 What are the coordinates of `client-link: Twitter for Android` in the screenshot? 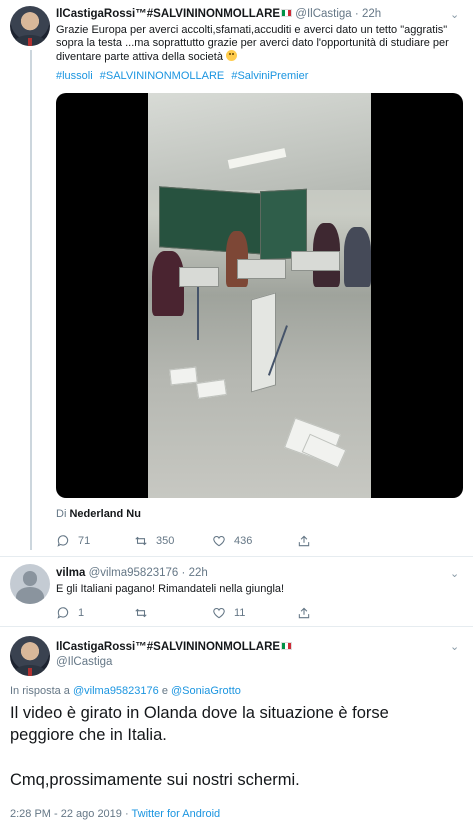 It's located at (176, 814).